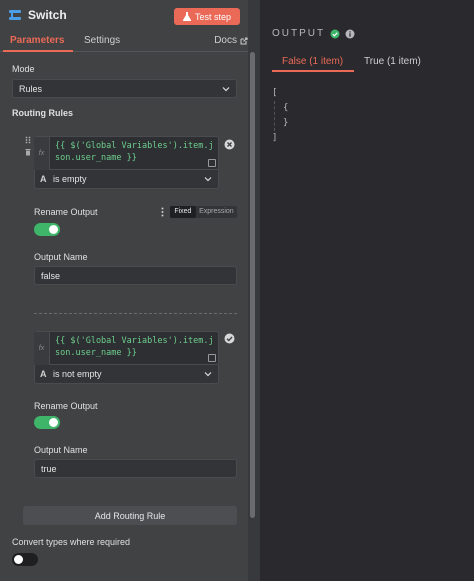 The width and height of the screenshot is (474, 581). What do you see at coordinates (102, 40) in the screenshot?
I see `tab-settings: Settings` at bounding box center [102, 40].